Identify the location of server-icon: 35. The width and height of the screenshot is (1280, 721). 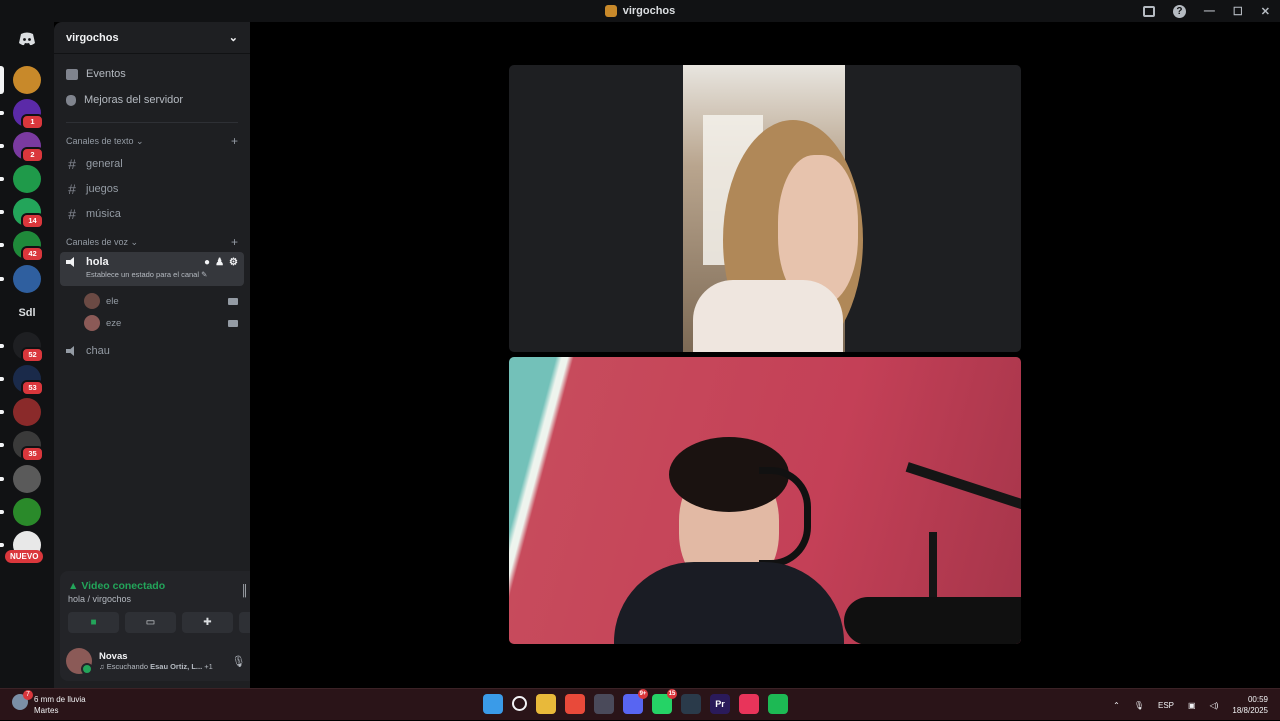
(28, 446).